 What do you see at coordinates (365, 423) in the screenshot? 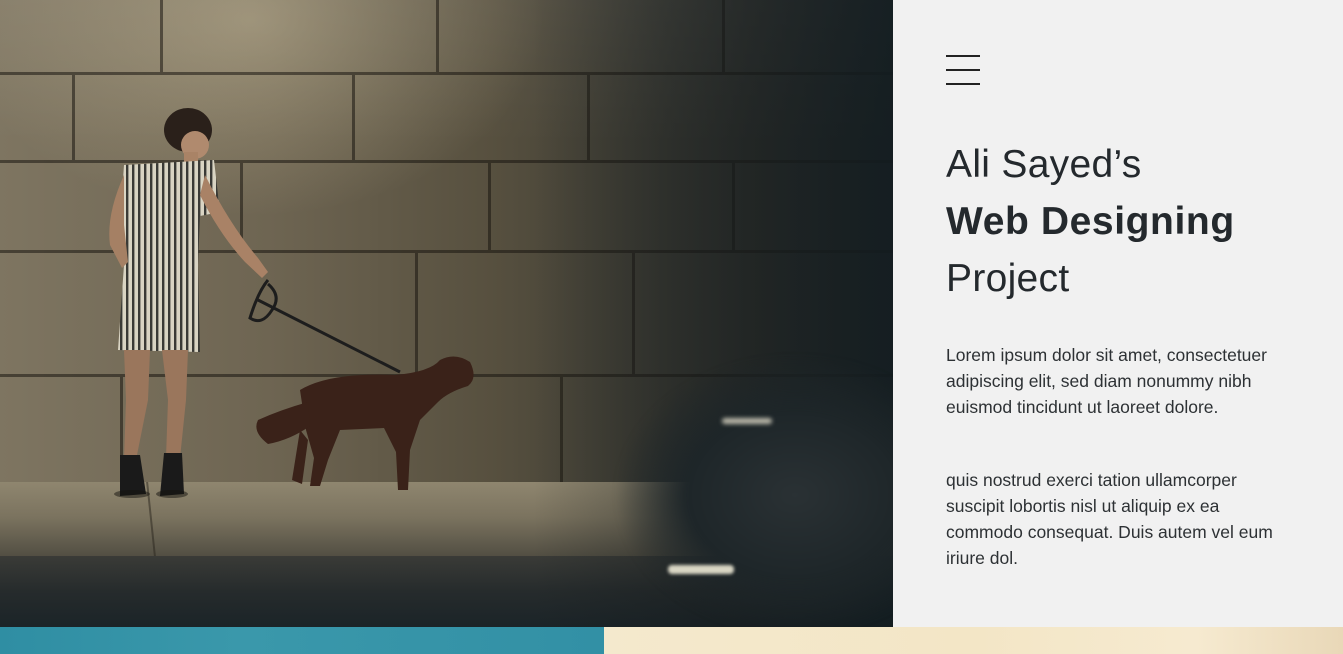
I see `dog-figure` at bounding box center [365, 423].